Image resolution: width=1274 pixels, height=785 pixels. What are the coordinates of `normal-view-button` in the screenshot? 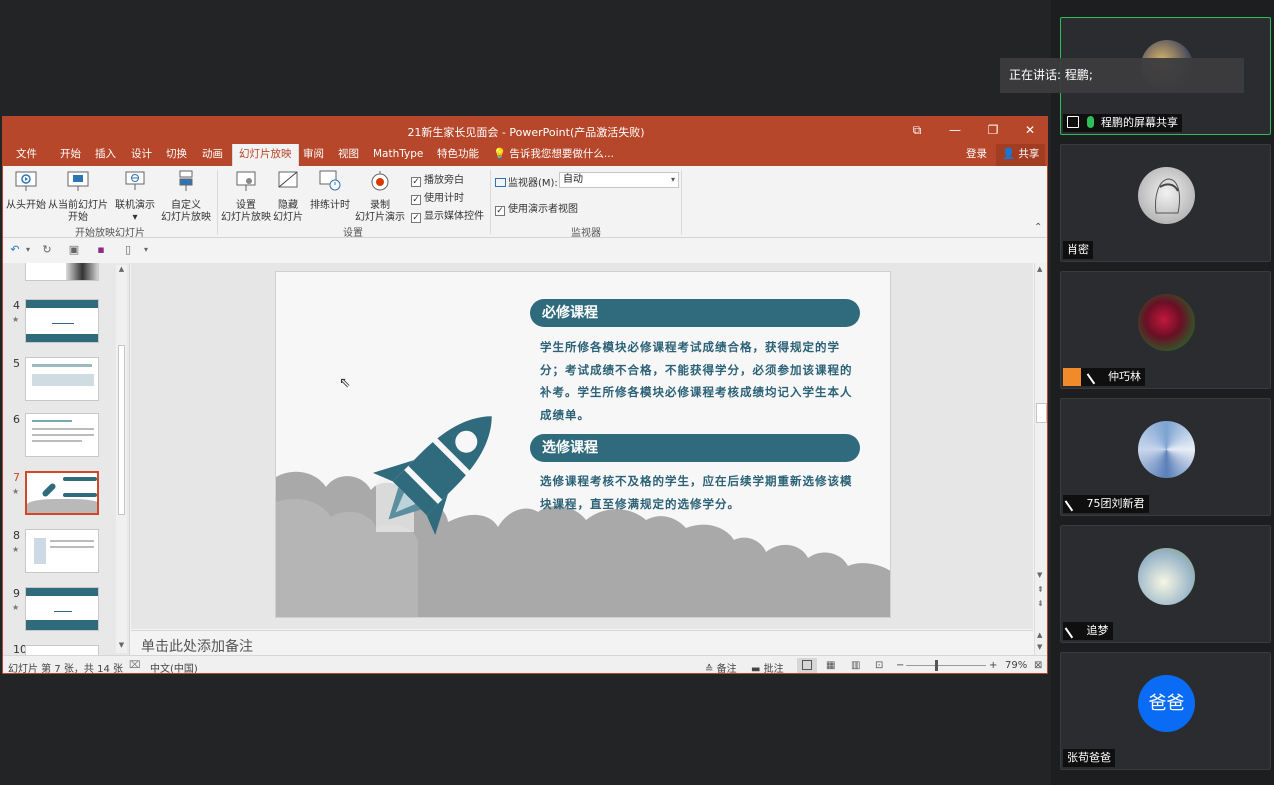 It's located at (807, 665).